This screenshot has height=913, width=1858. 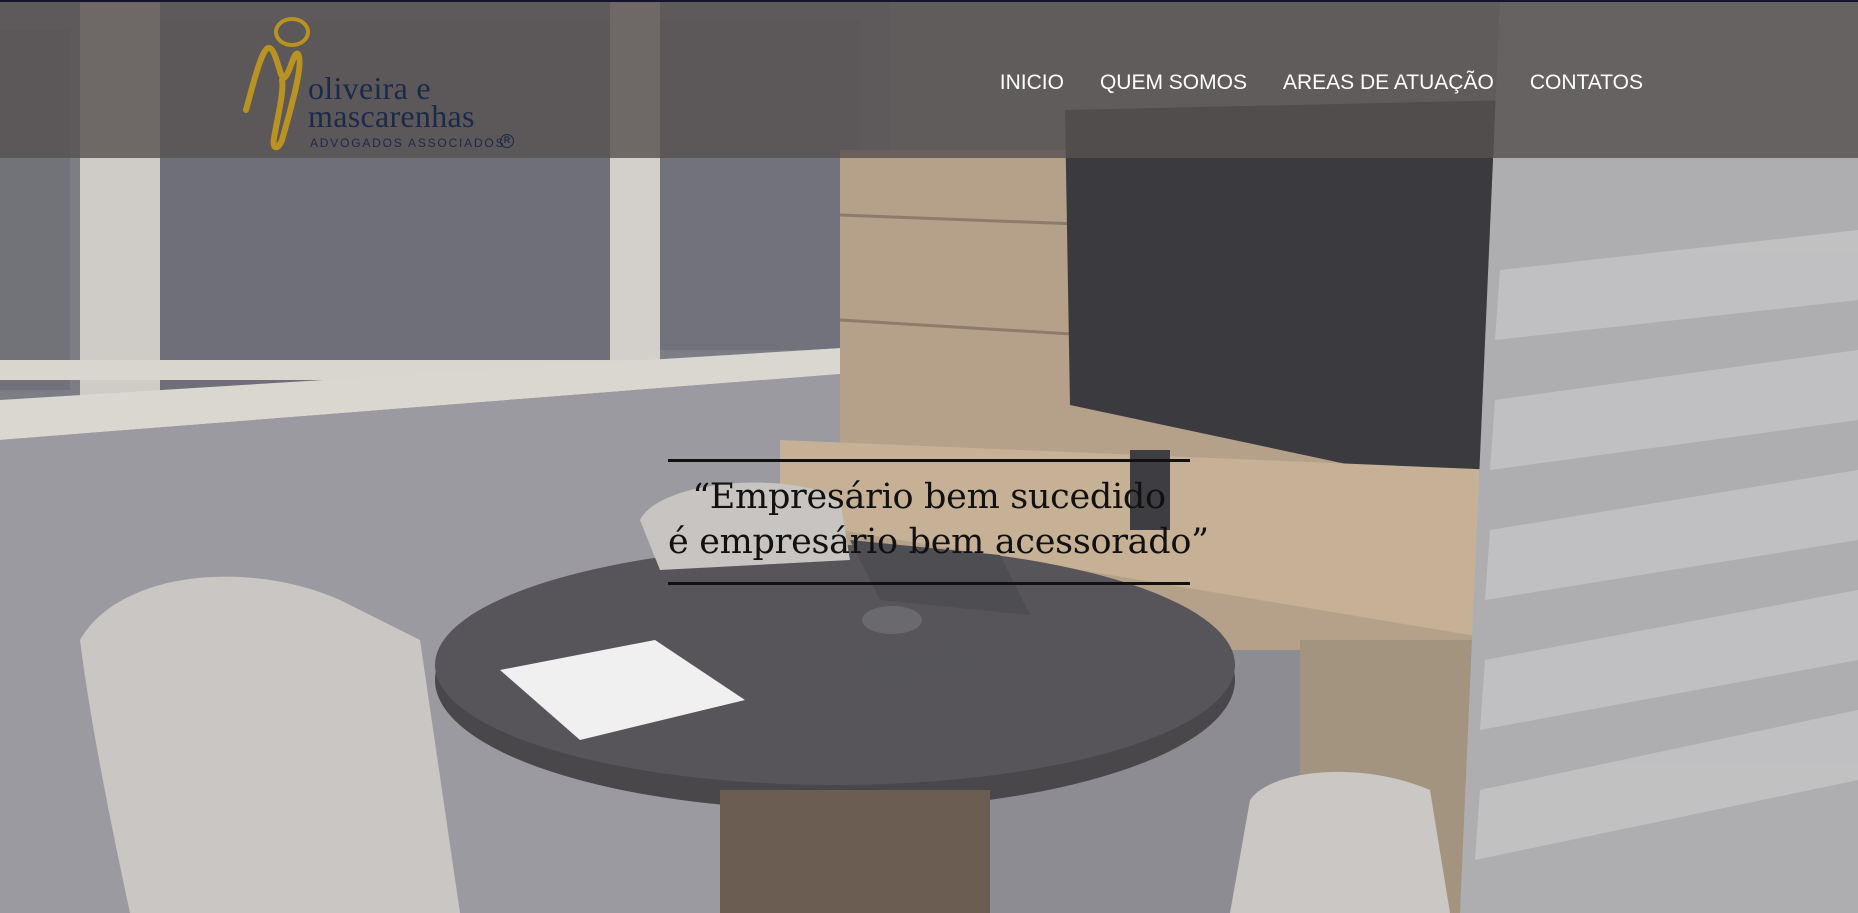 I want to click on brand-tagline: ADVOGADOS ASSOCIADOS, so click(x=408, y=143).